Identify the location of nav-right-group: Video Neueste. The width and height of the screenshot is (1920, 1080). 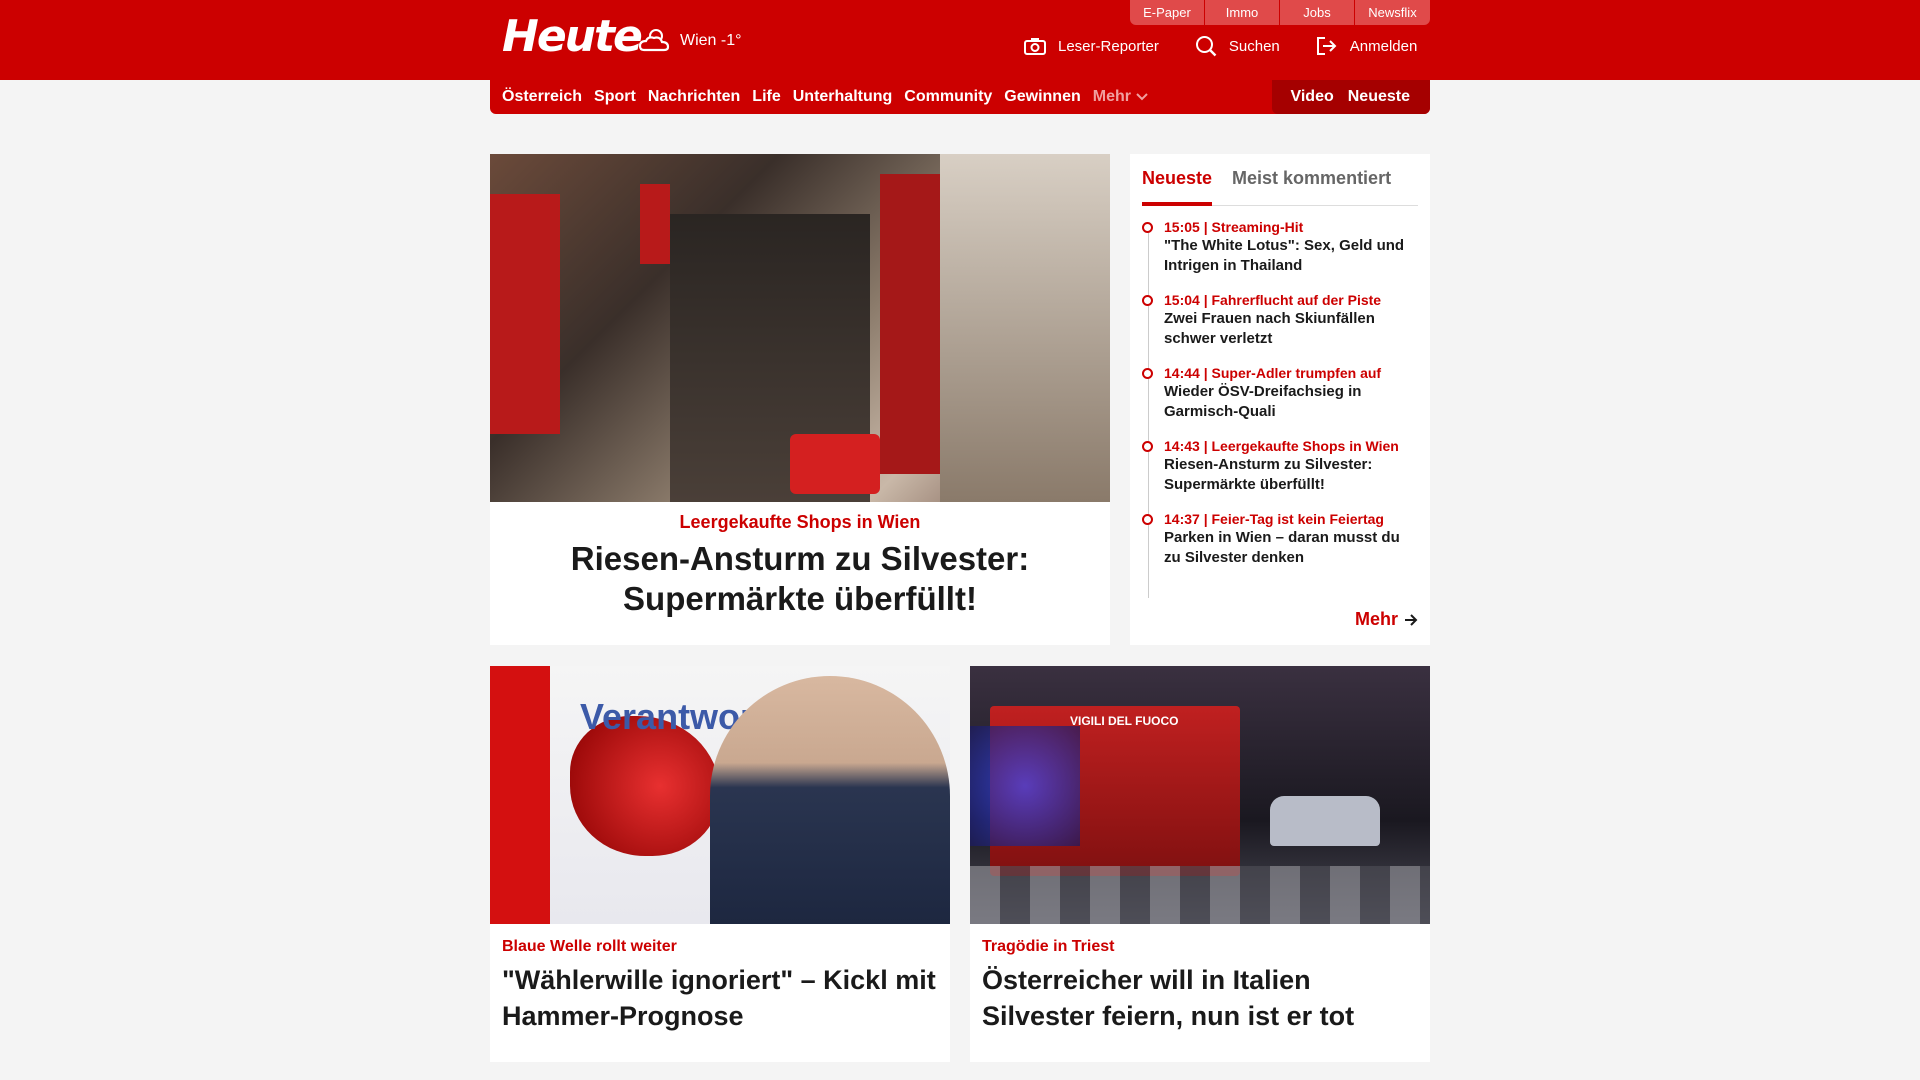
(1351, 97).